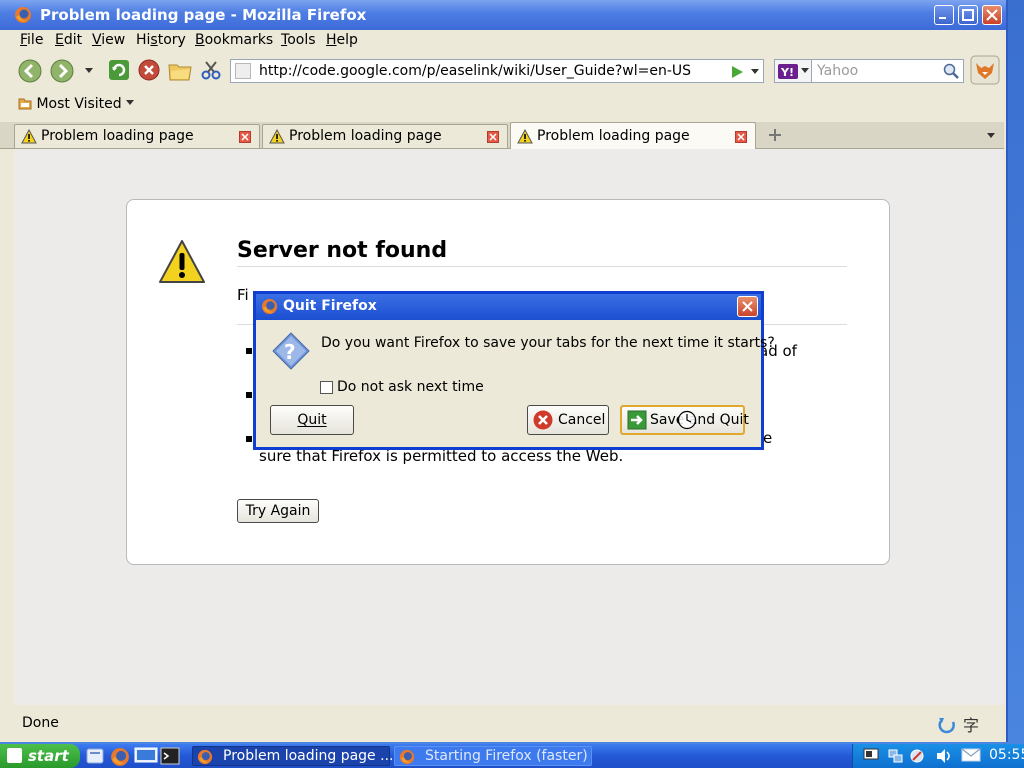 This screenshot has height=768, width=1024. What do you see at coordinates (95, 756) in the screenshot?
I see `quicklaunch-files-icon` at bounding box center [95, 756].